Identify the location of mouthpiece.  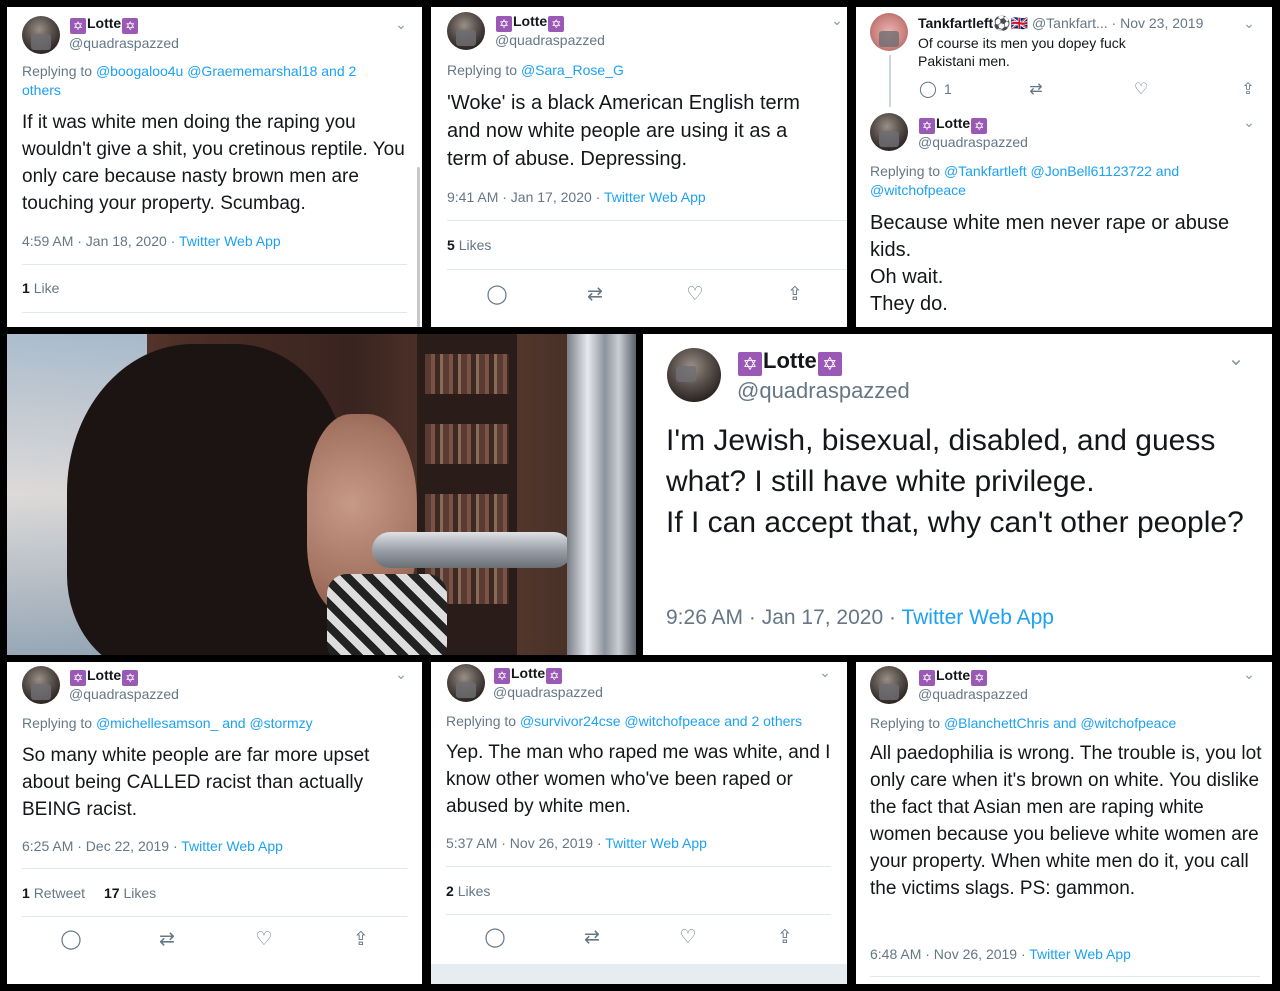
(472, 550).